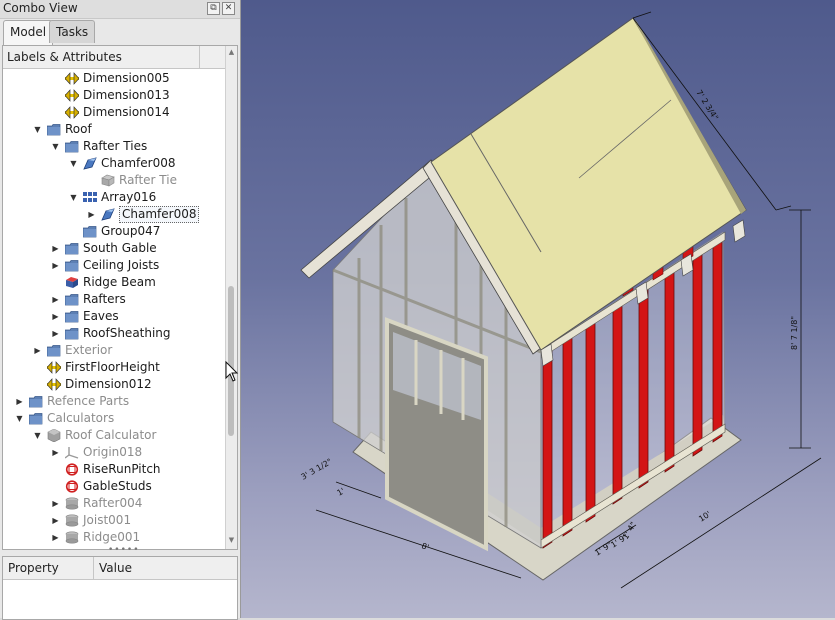 This screenshot has width=835, height=620. I want to click on tree-item: Dimension013, so click(144, 95).